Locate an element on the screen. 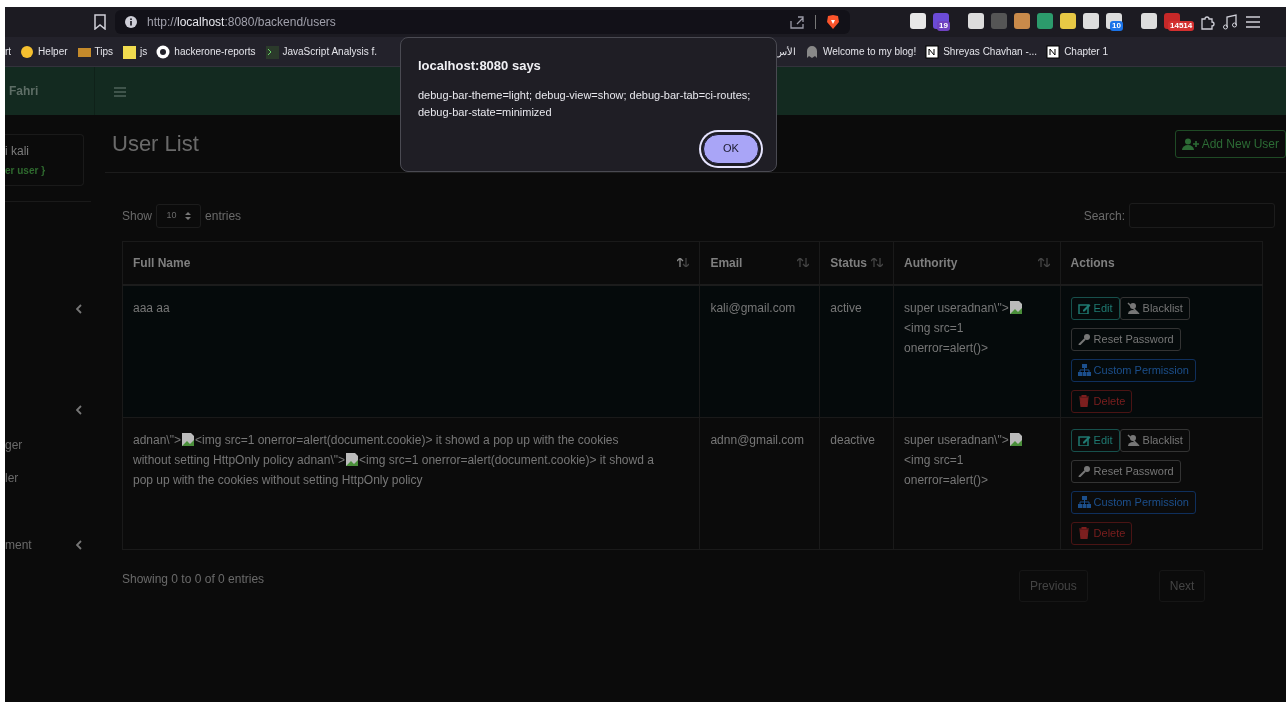  email-text: adnn@gmail.com is located at coordinates (757, 440).